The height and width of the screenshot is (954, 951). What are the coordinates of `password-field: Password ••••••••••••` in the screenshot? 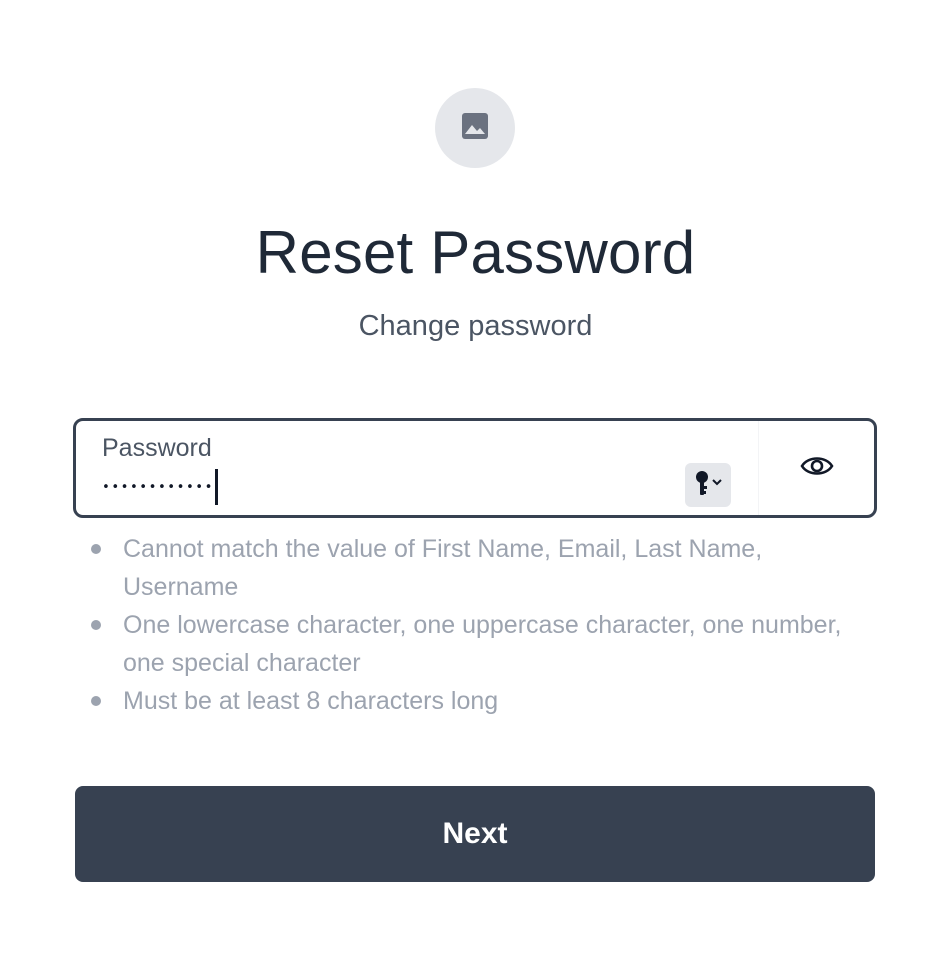 It's located at (475, 468).